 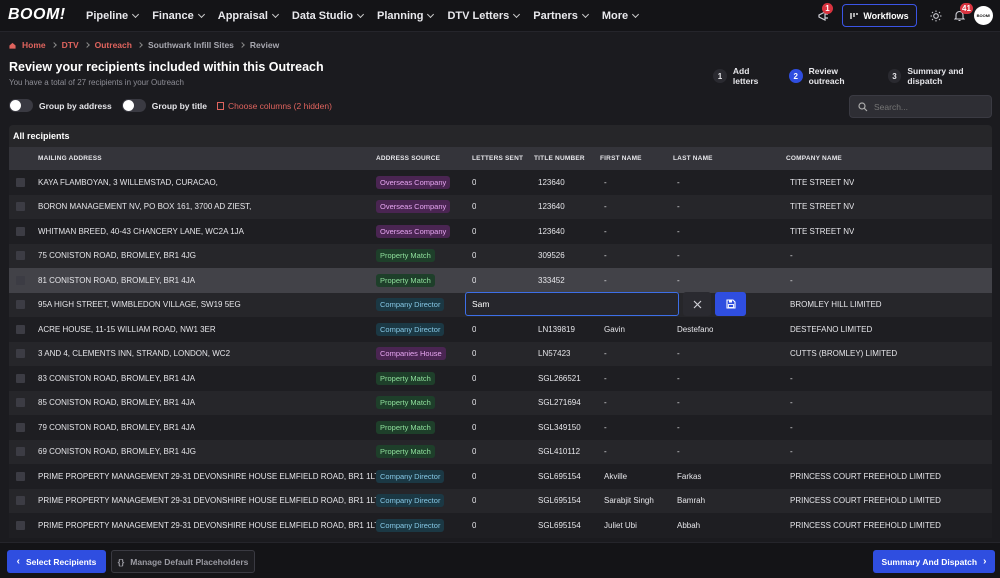 What do you see at coordinates (34, 45) in the screenshot?
I see `breadcrumb-home: Home` at bounding box center [34, 45].